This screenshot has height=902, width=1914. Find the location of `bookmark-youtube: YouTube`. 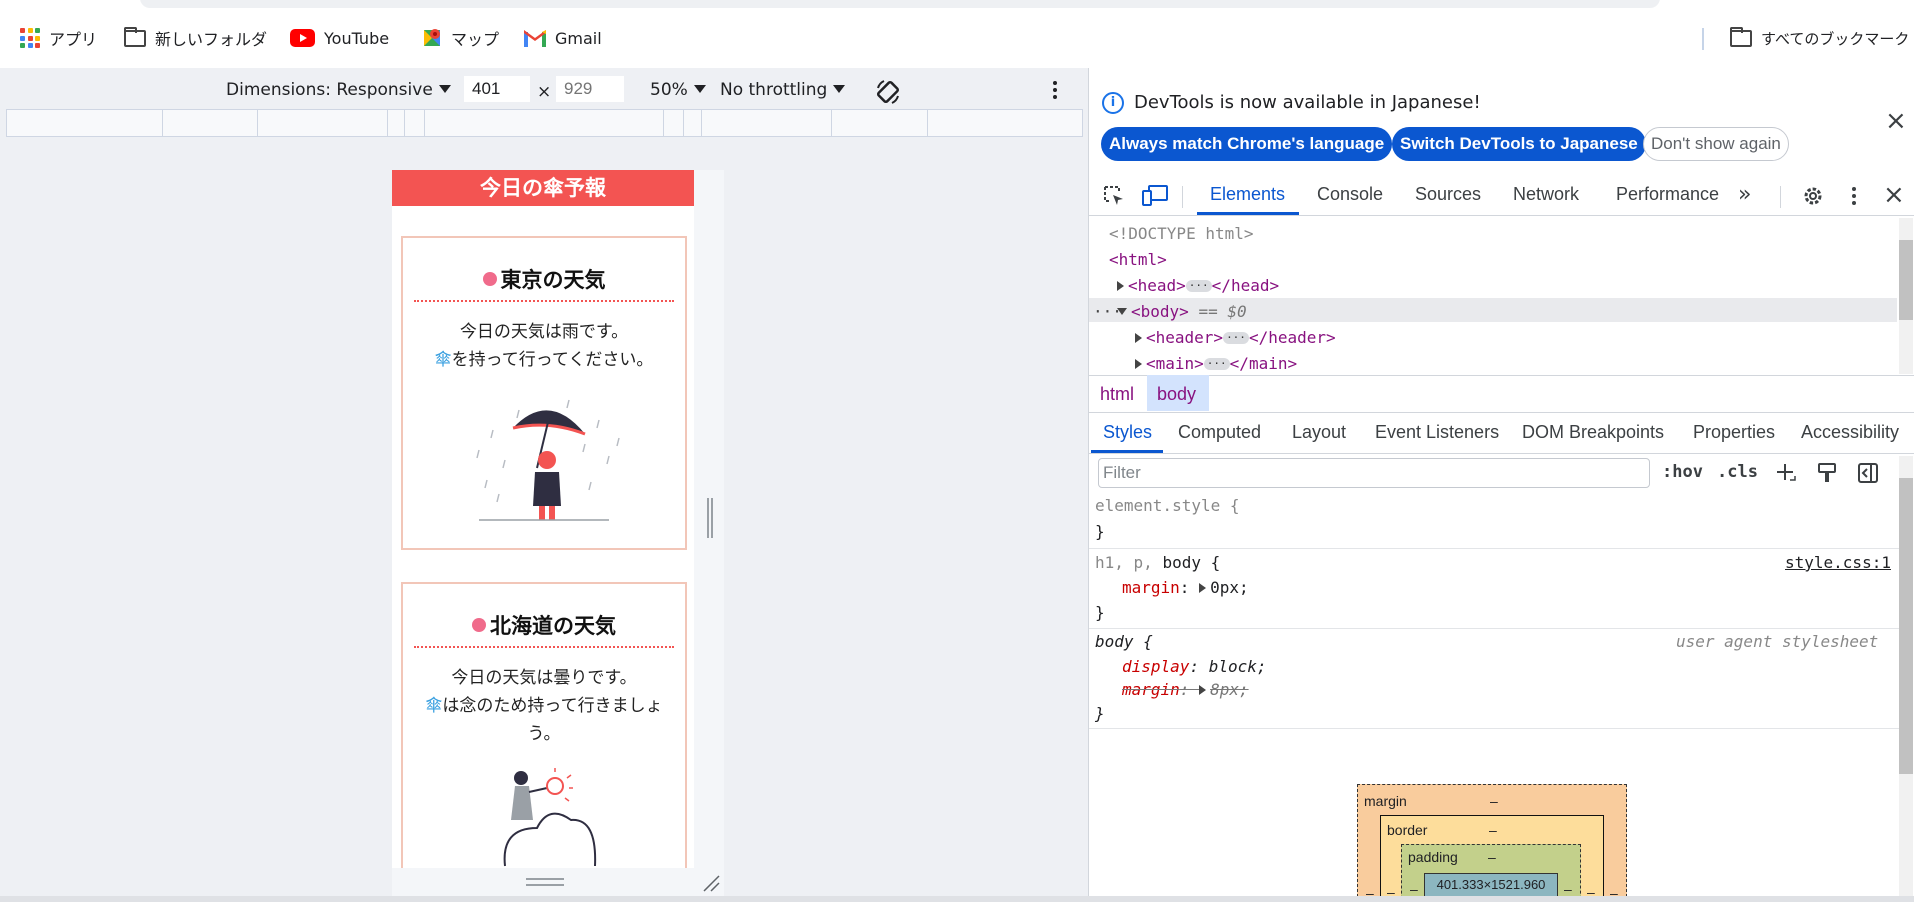

bookmark-youtube: YouTube is located at coordinates (339, 38).